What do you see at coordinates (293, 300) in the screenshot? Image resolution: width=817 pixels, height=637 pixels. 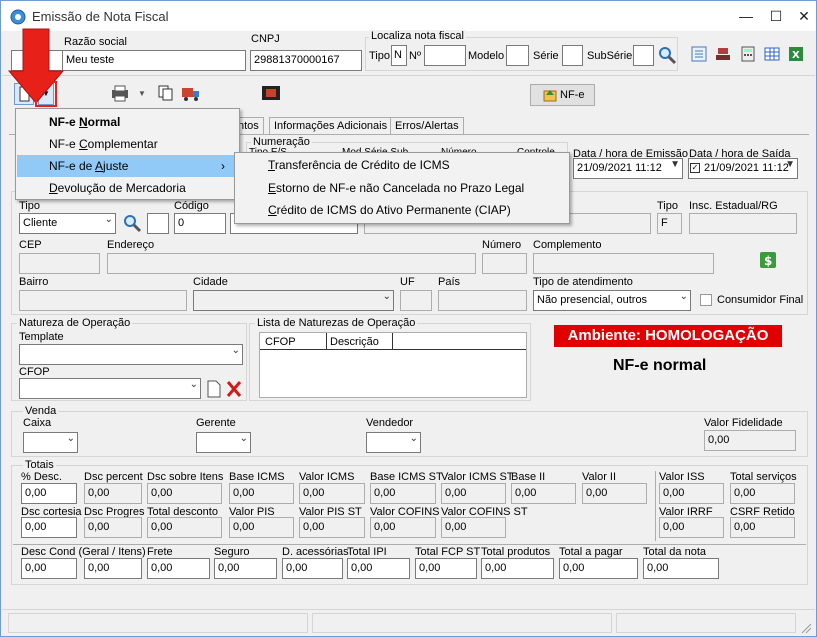 I see `cidade-select: ⌄` at bounding box center [293, 300].